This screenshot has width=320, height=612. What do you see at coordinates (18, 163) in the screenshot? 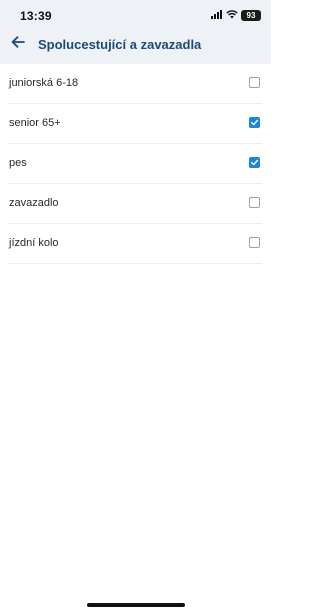
I see `option-label: pes` at bounding box center [18, 163].